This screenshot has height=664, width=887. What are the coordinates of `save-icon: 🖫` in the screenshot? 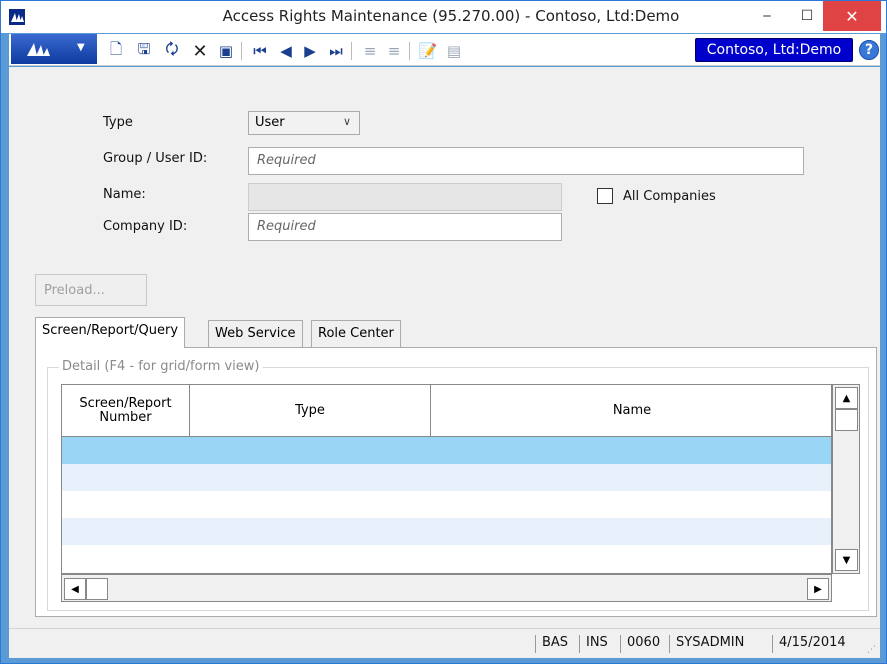 It's located at (144, 50).